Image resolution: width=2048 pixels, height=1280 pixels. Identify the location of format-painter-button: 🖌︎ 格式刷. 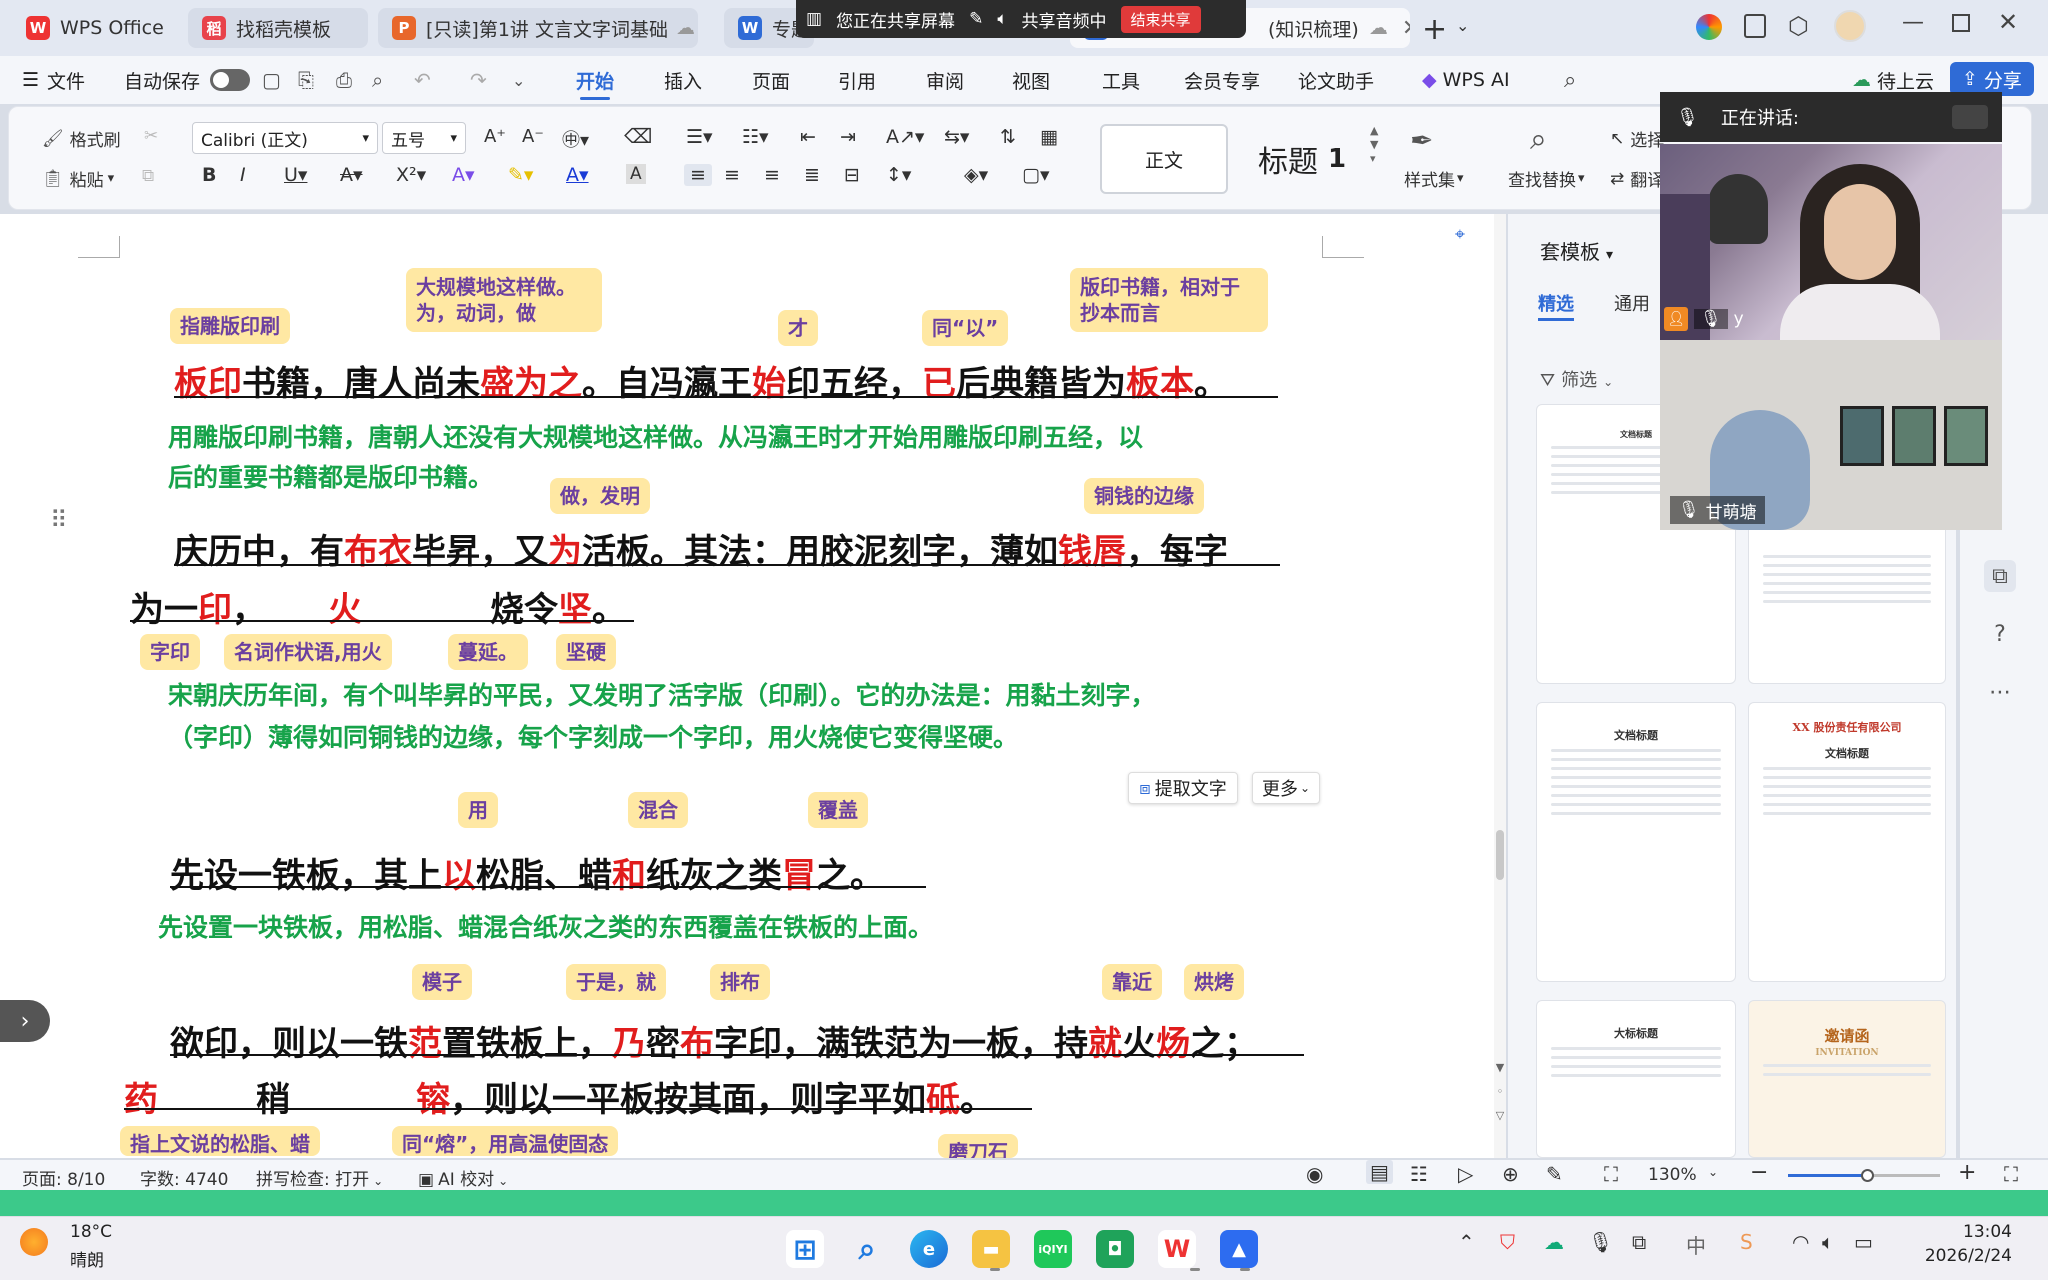
(81, 139).